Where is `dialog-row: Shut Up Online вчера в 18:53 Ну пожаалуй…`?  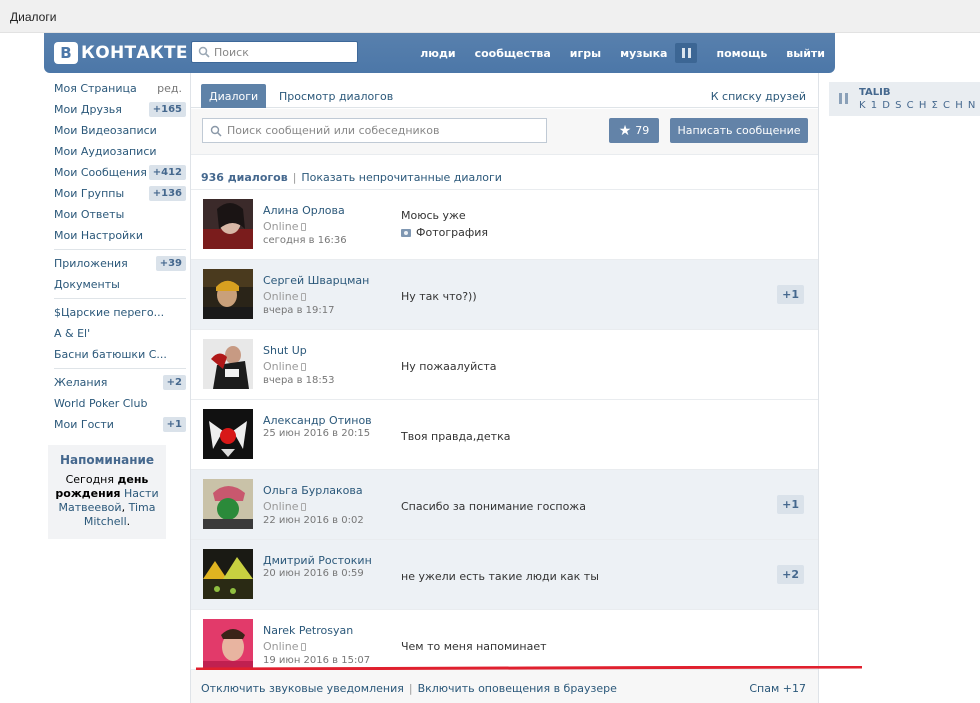 dialog-row: Shut Up Online вчера в 18:53 Ну пожаалуй… is located at coordinates (504, 364).